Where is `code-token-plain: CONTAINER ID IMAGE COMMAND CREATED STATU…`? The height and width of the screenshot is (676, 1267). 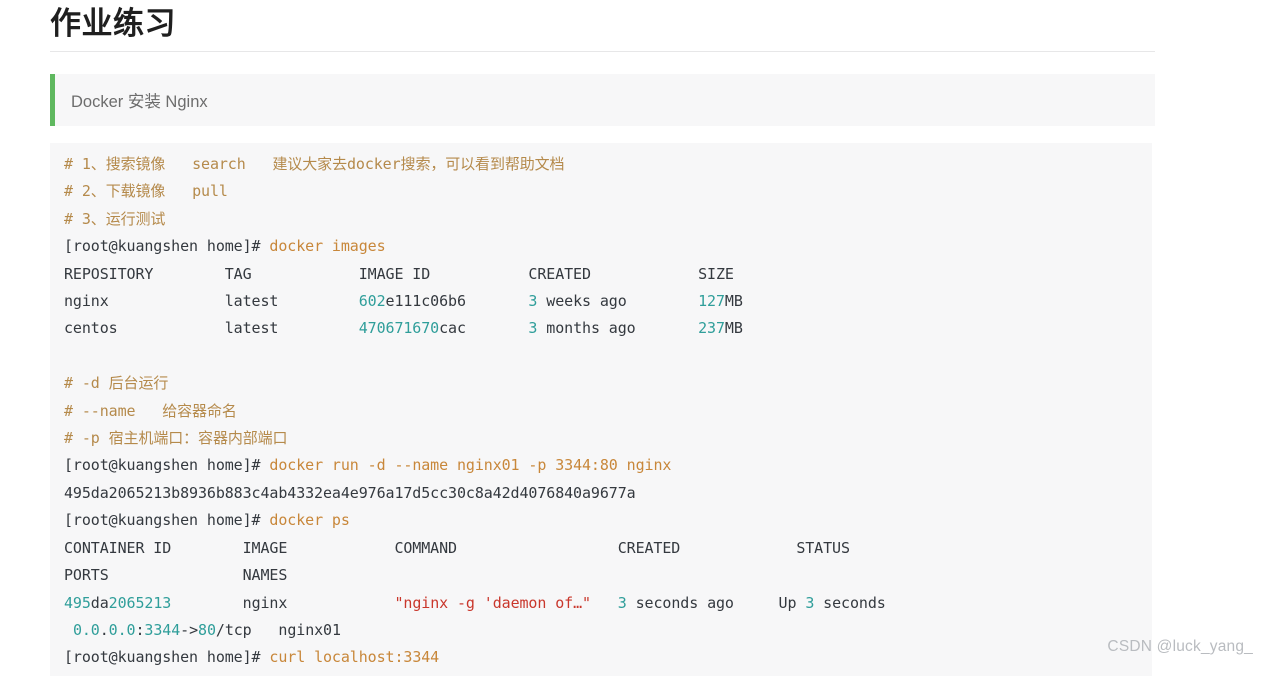 code-token-plain: CONTAINER ID IMAGE COMMAND CREATED STATU… is located at coordinates (457, 547).